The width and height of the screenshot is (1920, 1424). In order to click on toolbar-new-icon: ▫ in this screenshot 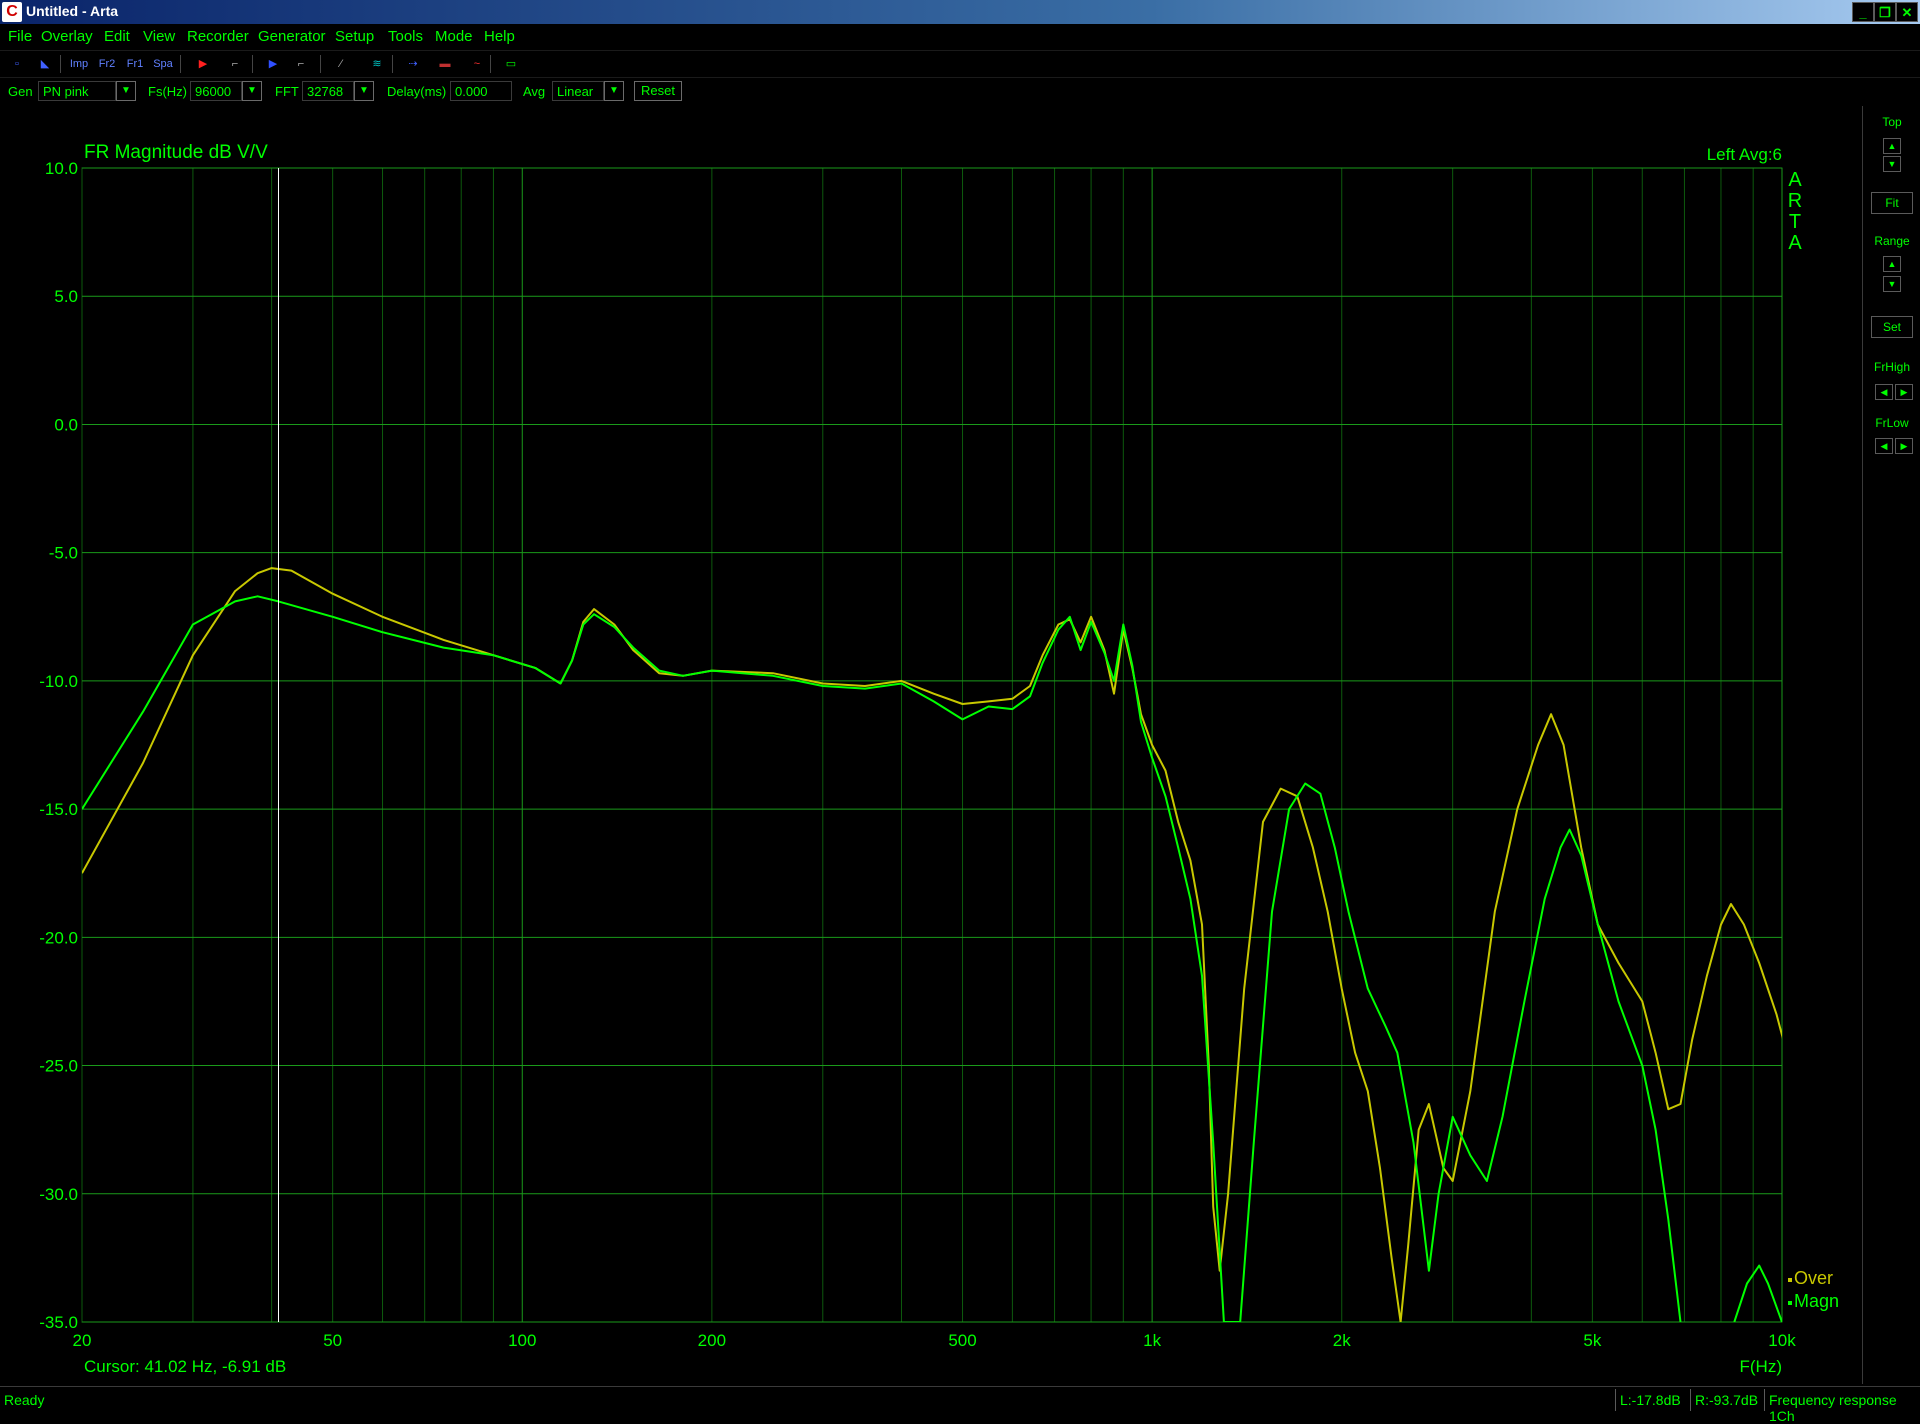, I will do `click(17, 64)`.